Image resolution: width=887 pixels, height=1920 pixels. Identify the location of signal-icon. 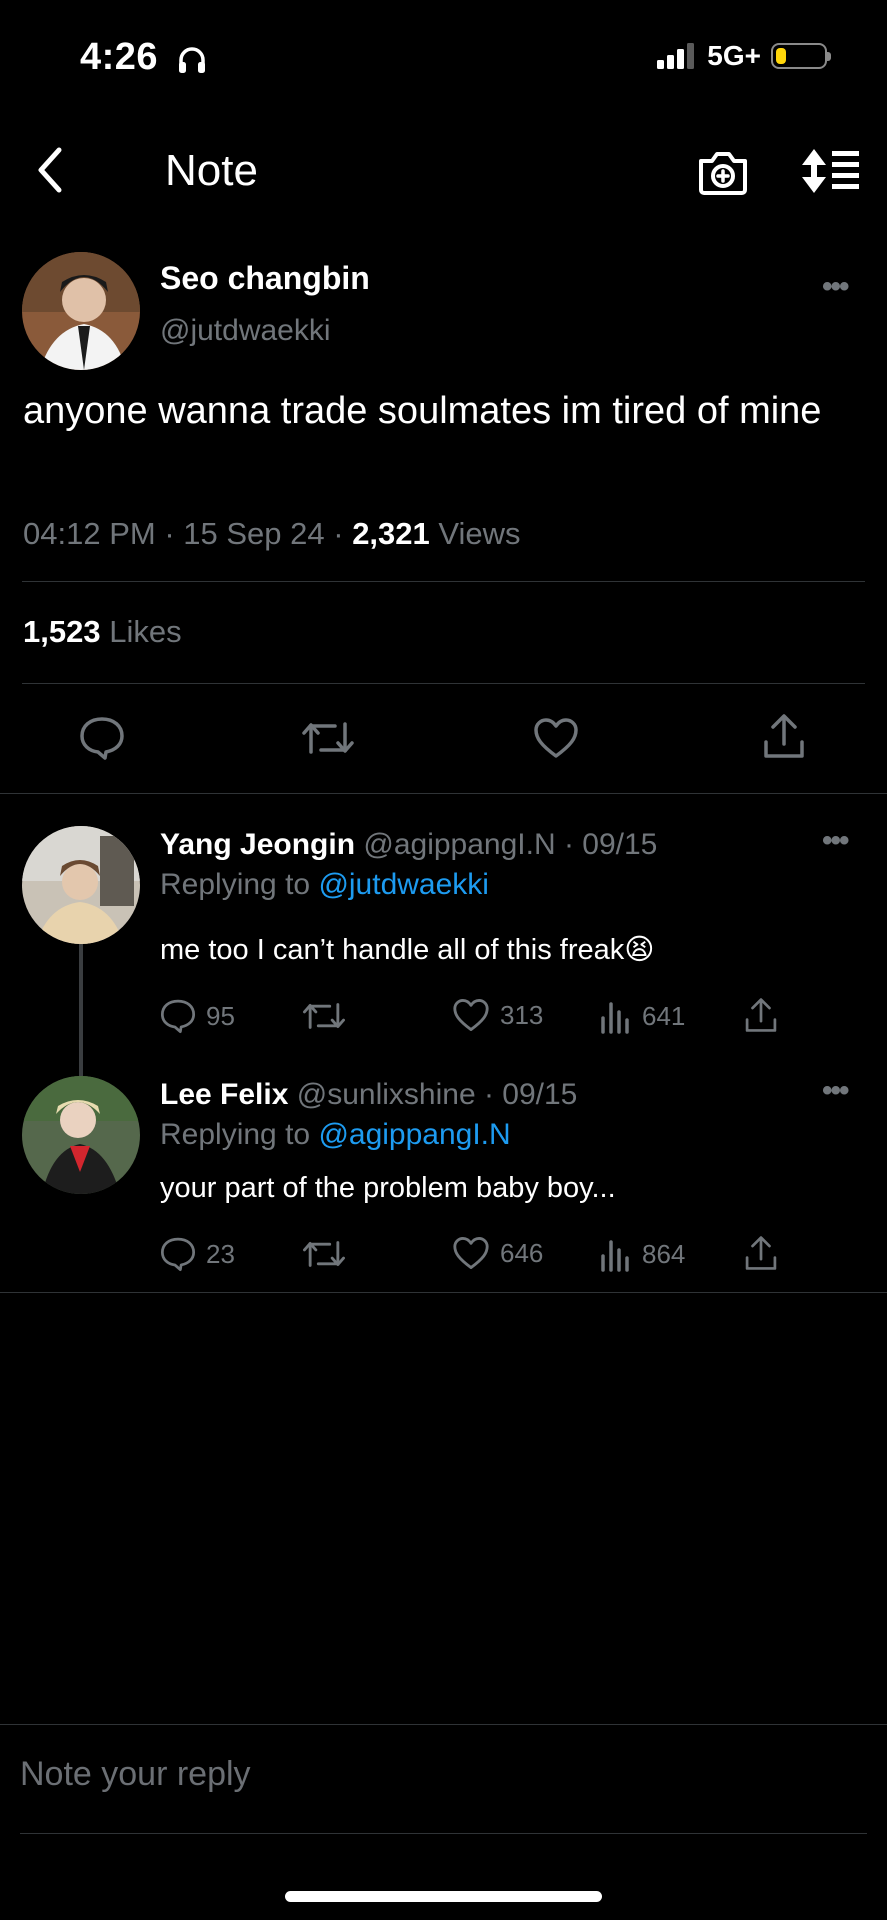
(676, 56).